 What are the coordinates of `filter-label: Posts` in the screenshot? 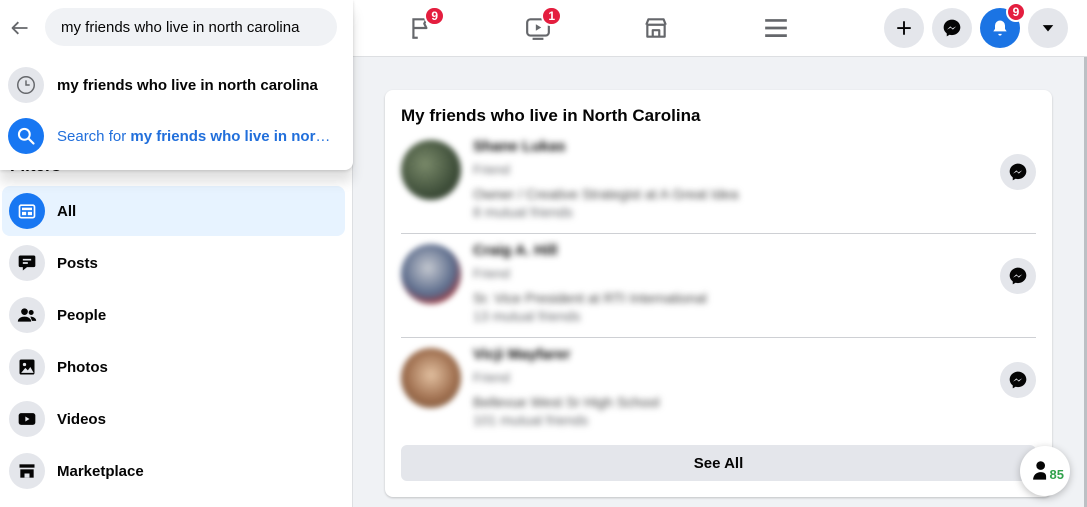 It's located at (77, 263).